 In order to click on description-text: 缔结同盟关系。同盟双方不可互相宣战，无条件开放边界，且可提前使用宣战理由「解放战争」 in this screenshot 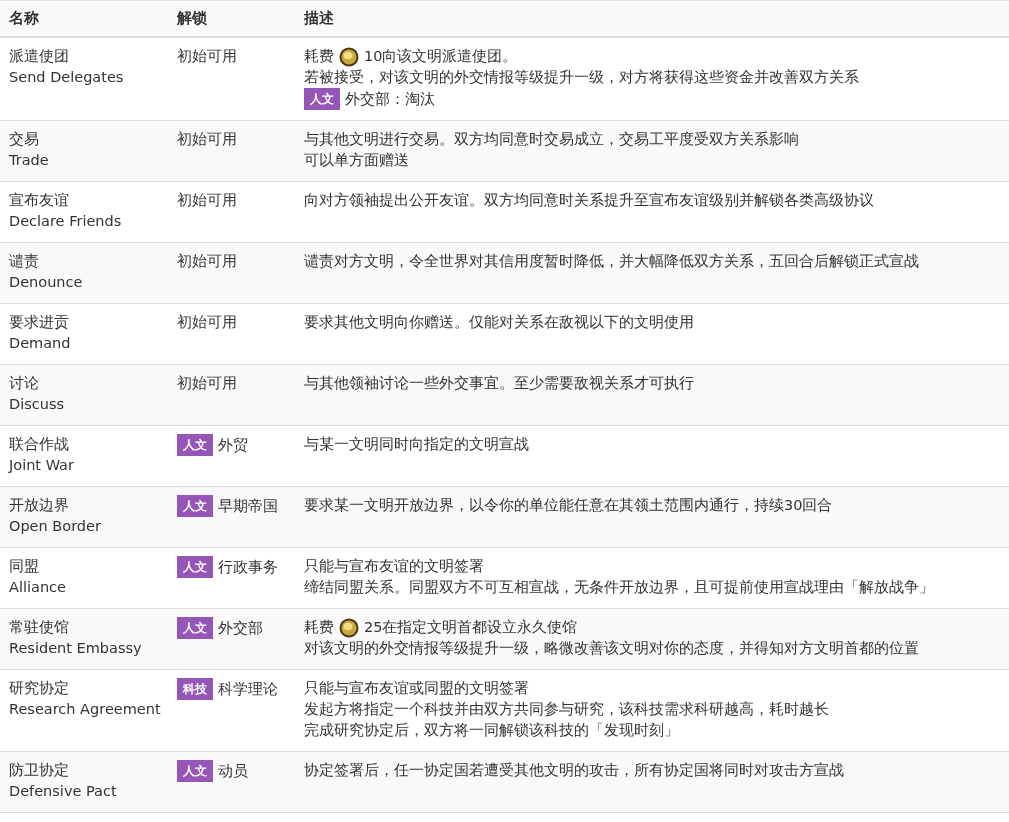, I will do `click(619, 587)`.